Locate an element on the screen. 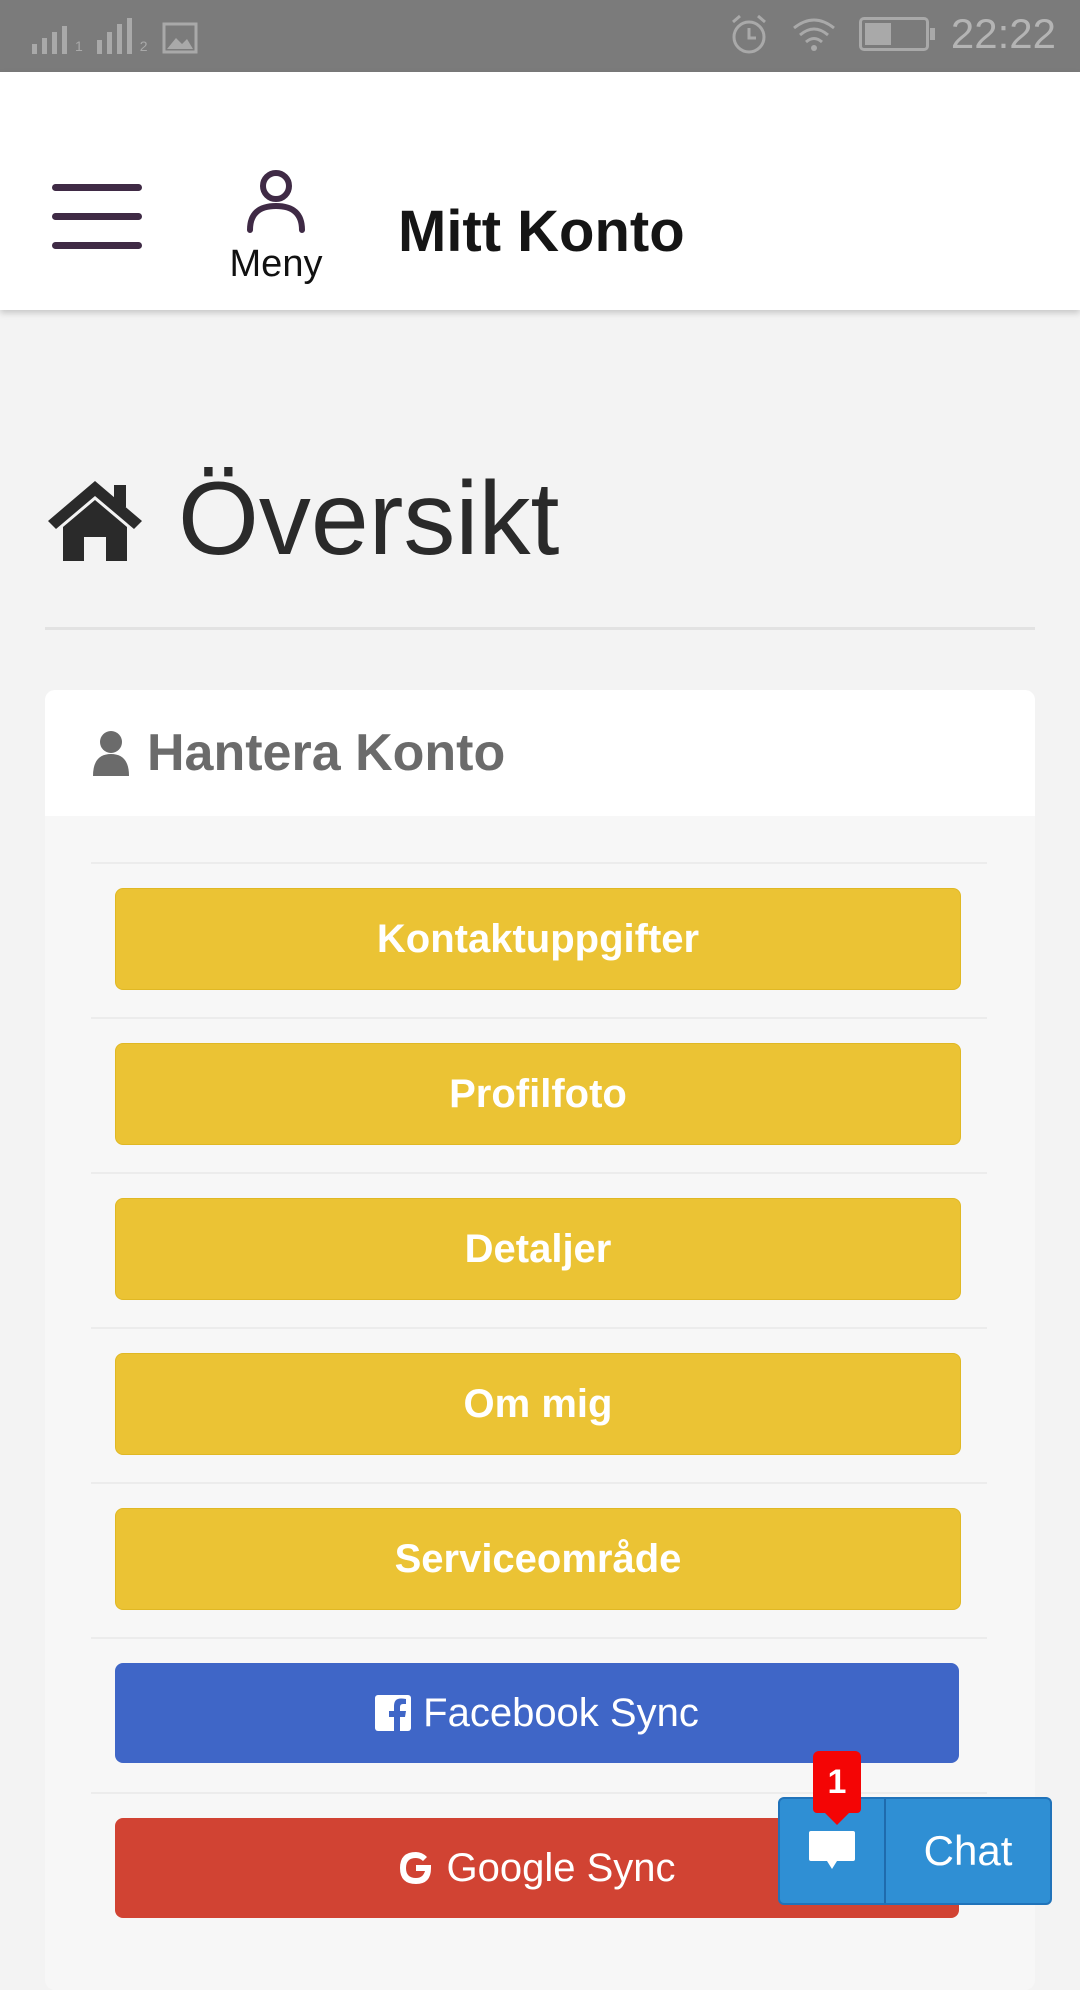  page-title: Mitt Konto is located at coordinates (541, 231).